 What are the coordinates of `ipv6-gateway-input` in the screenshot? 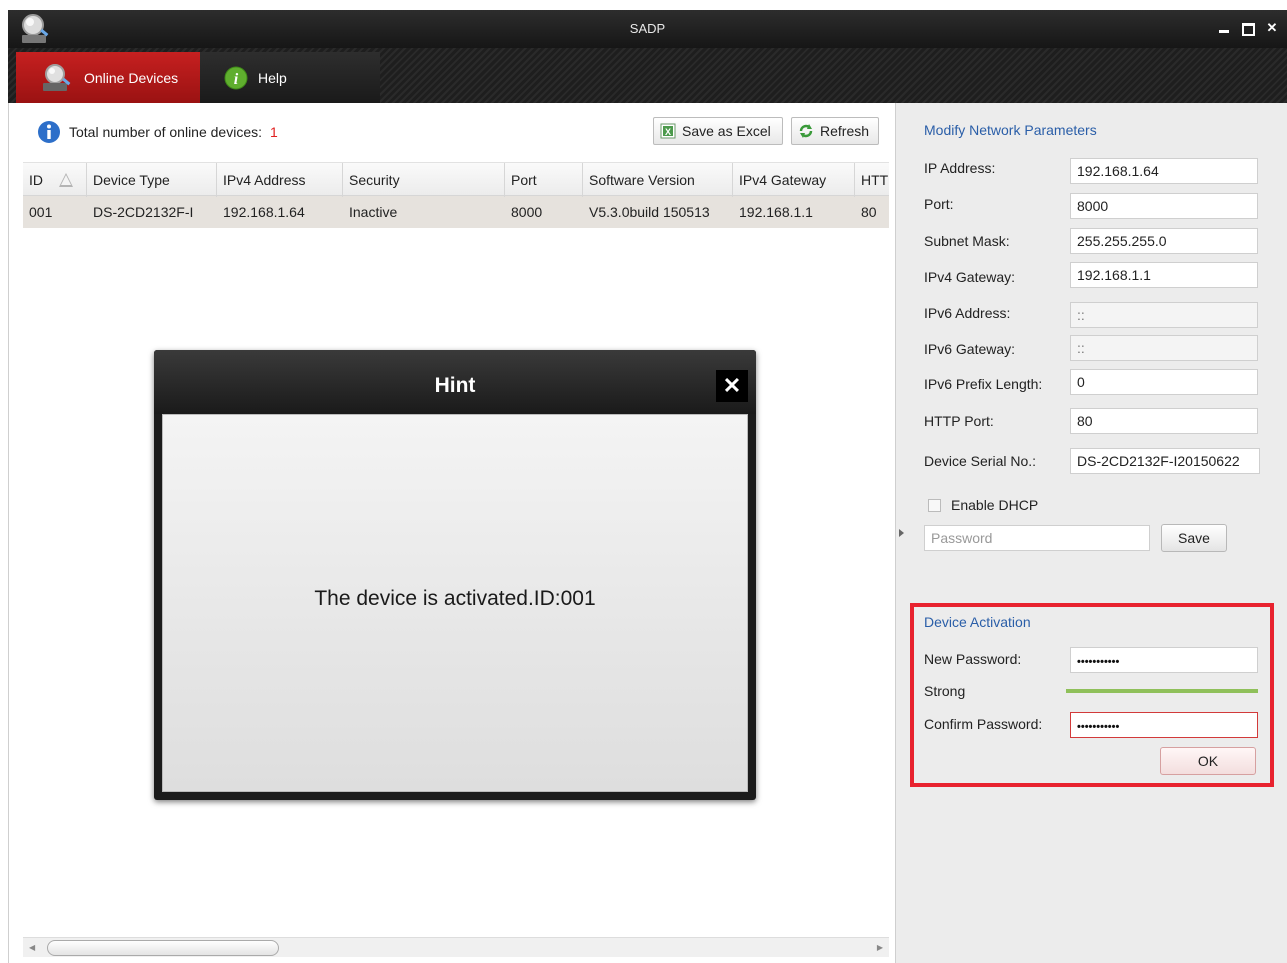 It's located at (1164, 348).